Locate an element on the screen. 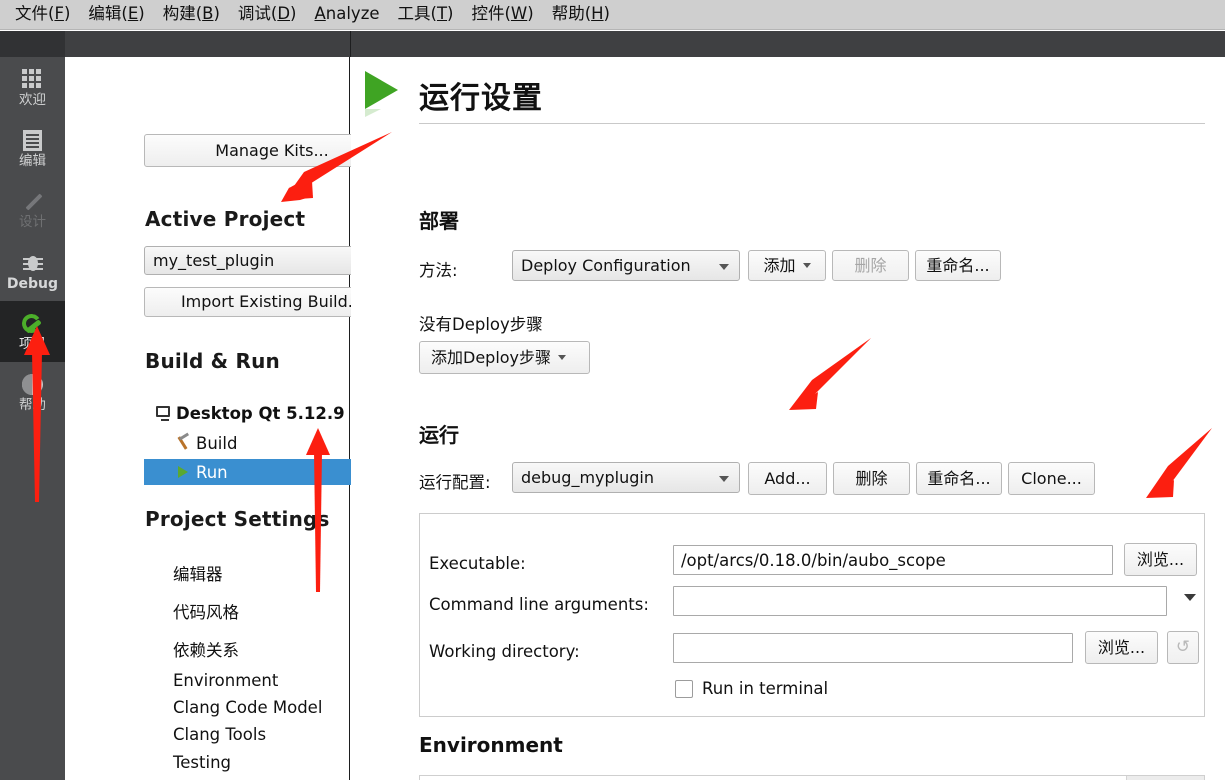 This screenshot has width=1225, height=780. sidebar-item-welcome: 欢迎 is located at coordinates (32, 87).